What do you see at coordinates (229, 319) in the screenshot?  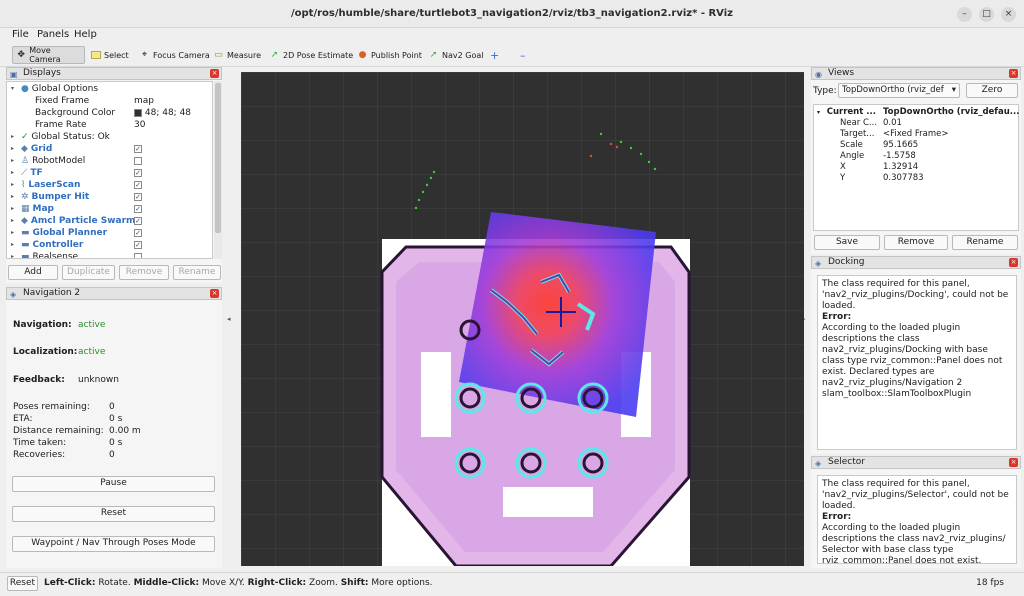 I see `left-splitter-arrow: ◂` at bounding box center [229, 319].